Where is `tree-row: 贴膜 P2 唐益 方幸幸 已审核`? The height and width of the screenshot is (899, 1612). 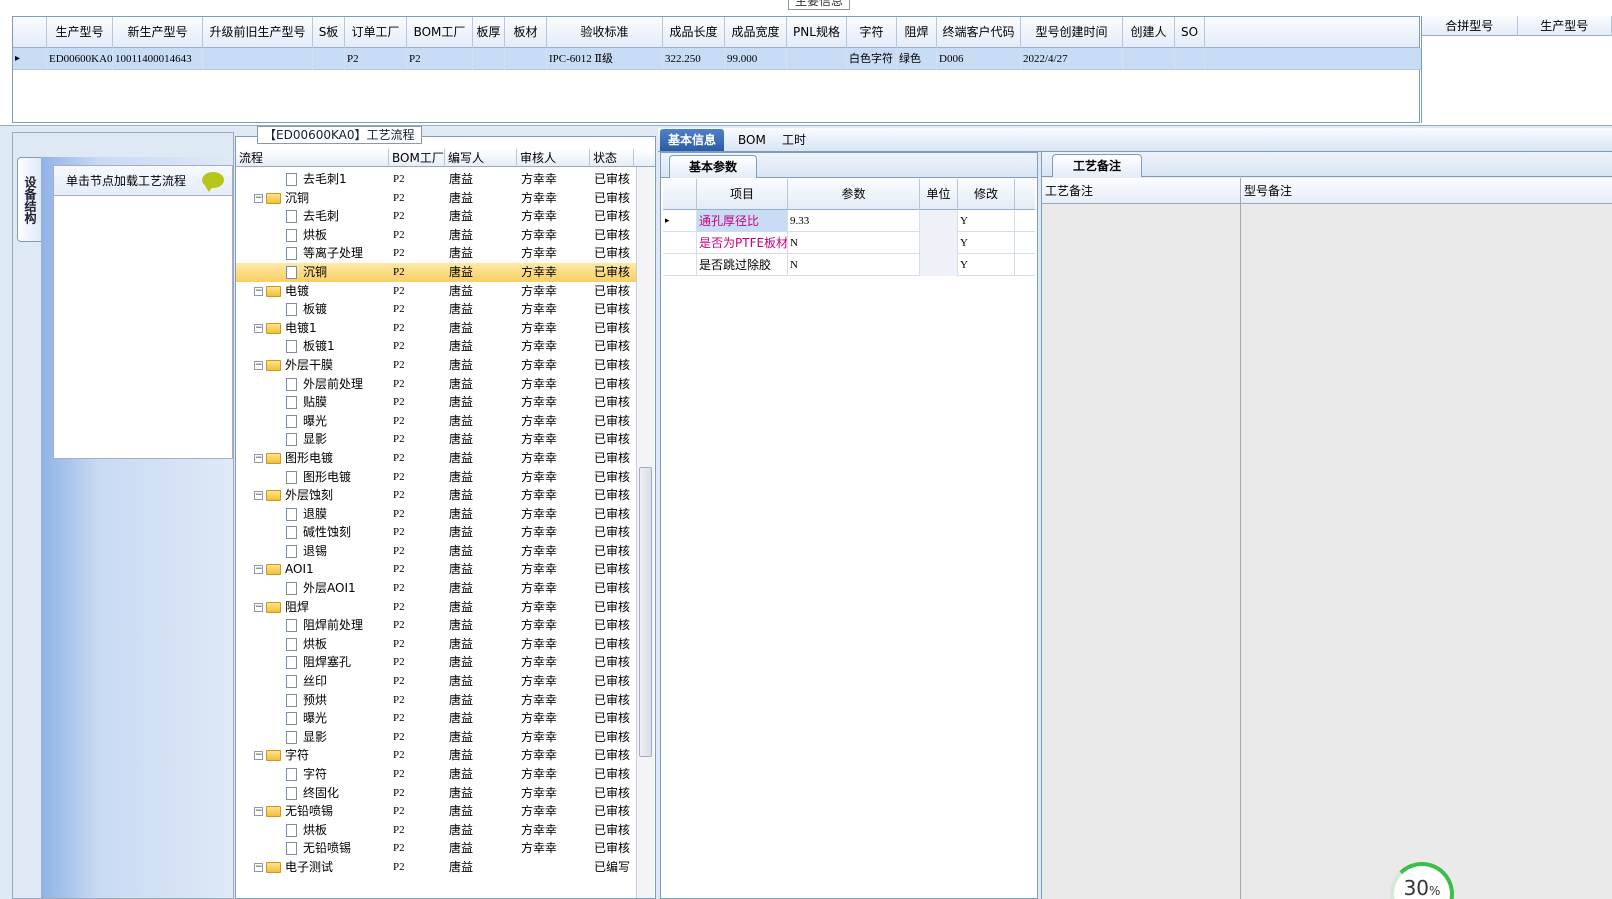
tree-row: 贴膜 P2 唐益 方幸幸 已审核 is located at coordinates (436, 402).